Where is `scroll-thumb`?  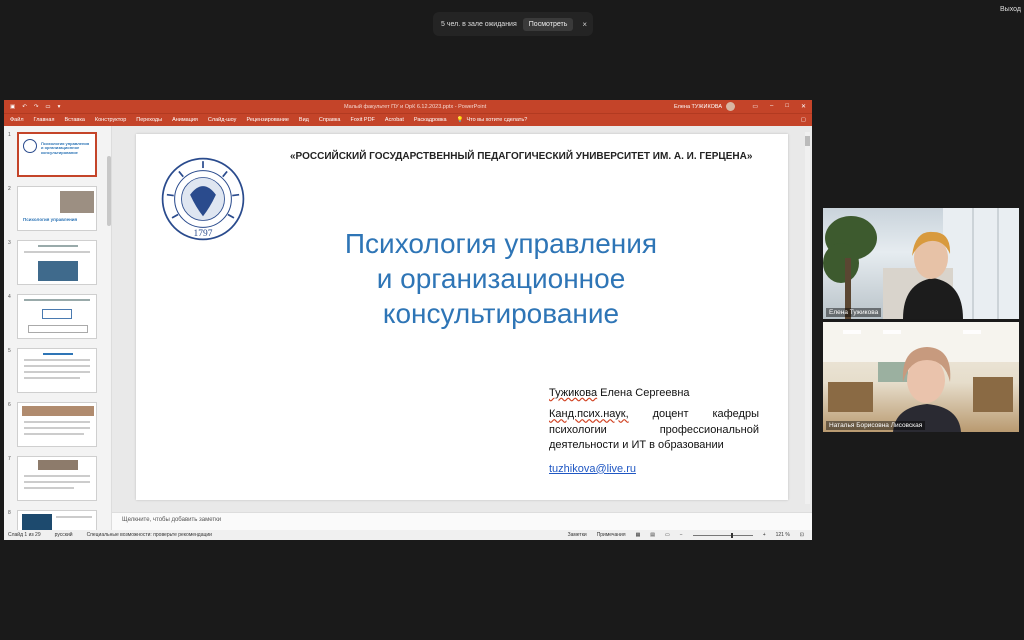
scroll-thumb is located at coordinates (807, 141).